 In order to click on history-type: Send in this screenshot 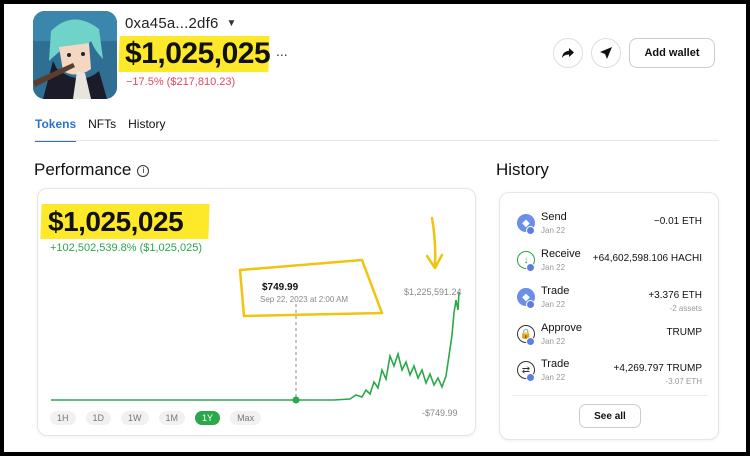, I will do `click(554, 217)`.